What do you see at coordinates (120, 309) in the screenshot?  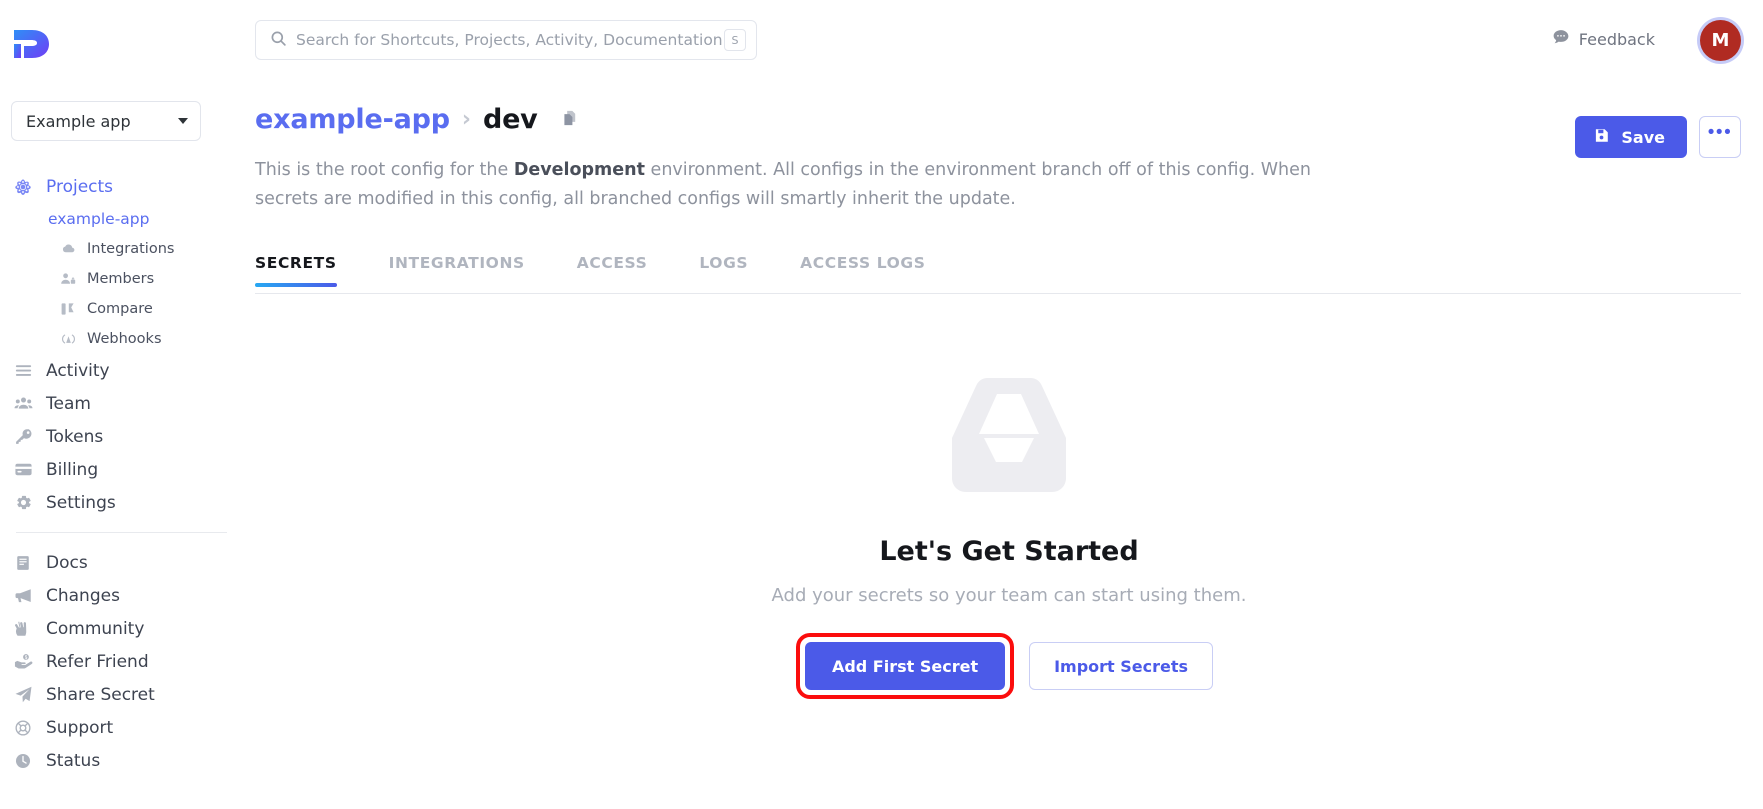 I see `sidebar-item-label: Compare` at bounding box center [120, 309].